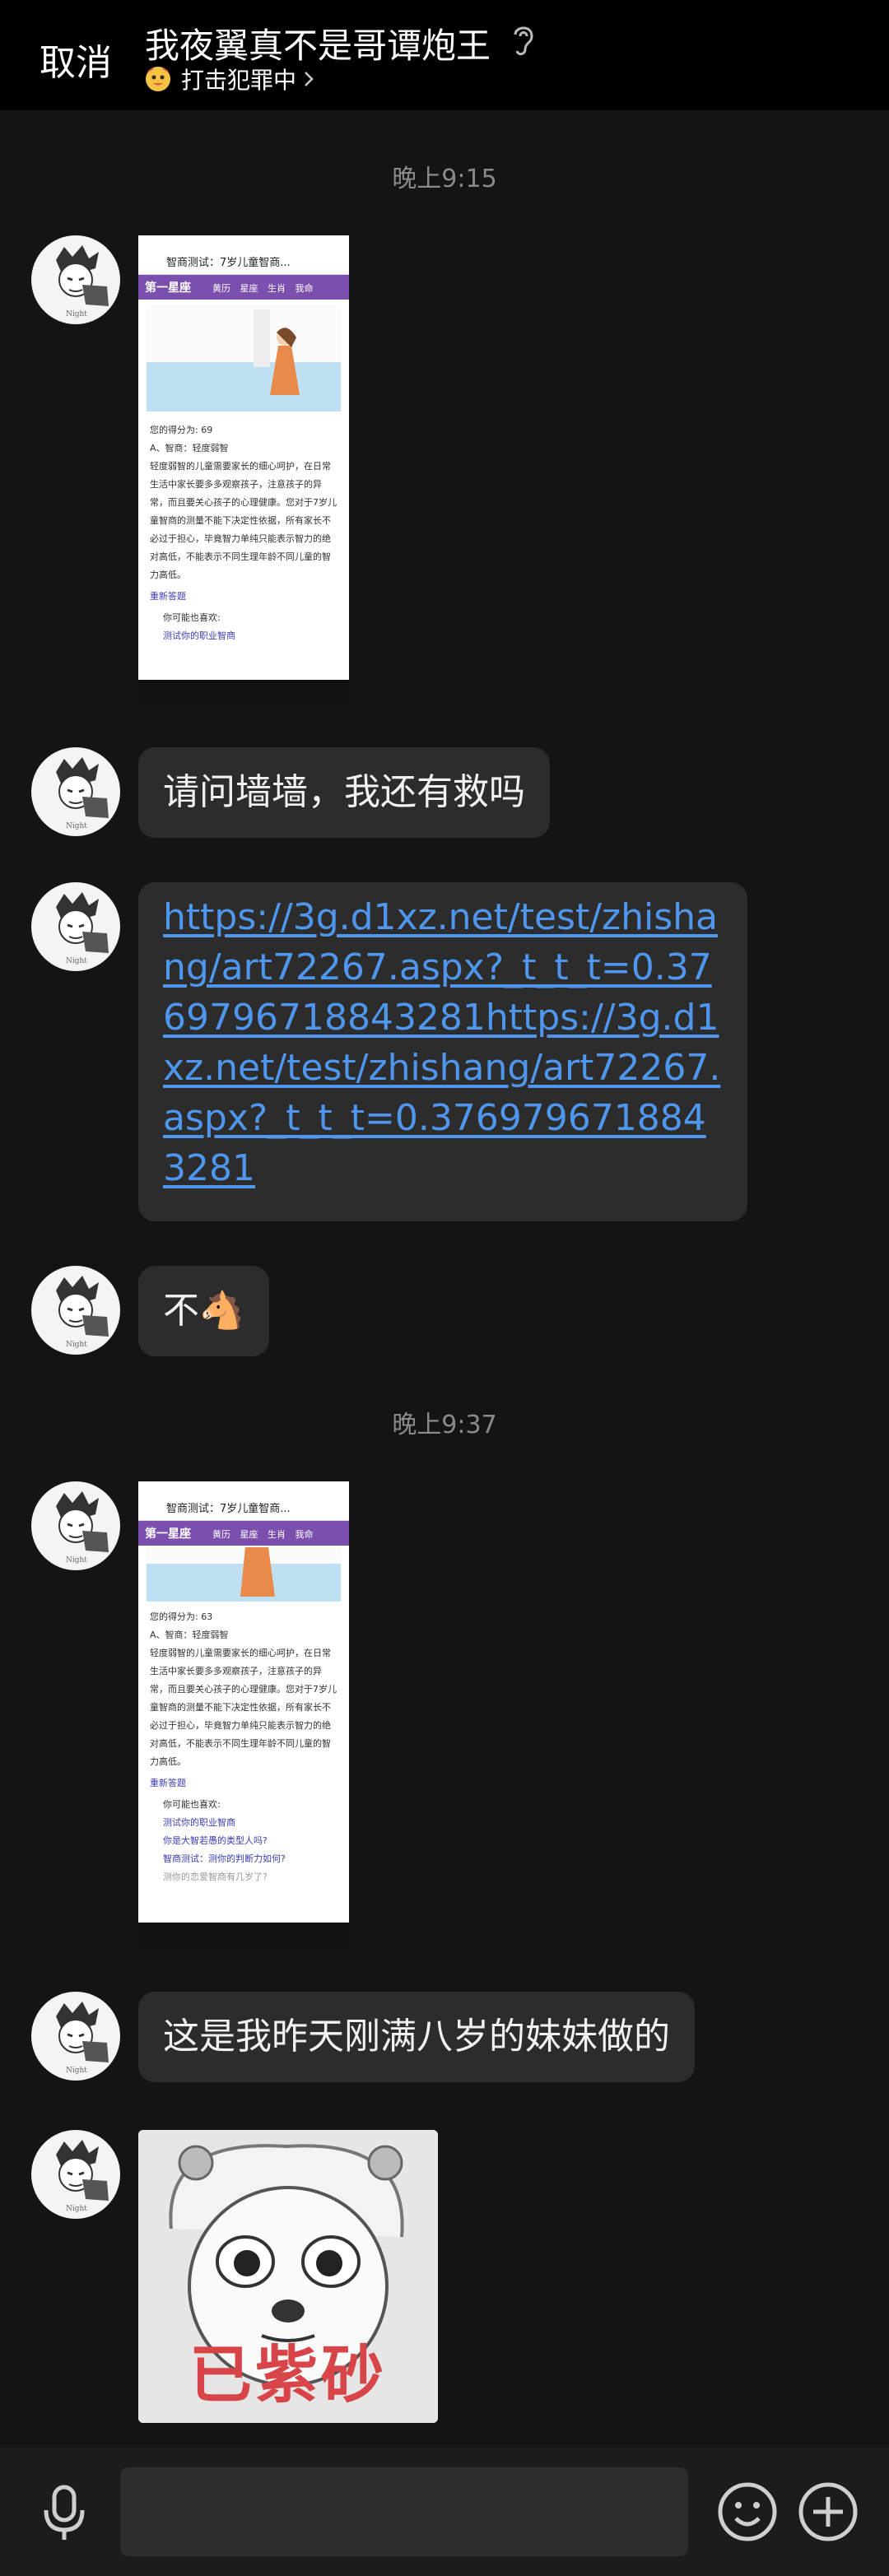 The height and width of the screenshot is (2576, 889). Describe the element at coordinates (288, 2374) in the screenshot. I see `sticker-caption: 已紫砂` at that location.